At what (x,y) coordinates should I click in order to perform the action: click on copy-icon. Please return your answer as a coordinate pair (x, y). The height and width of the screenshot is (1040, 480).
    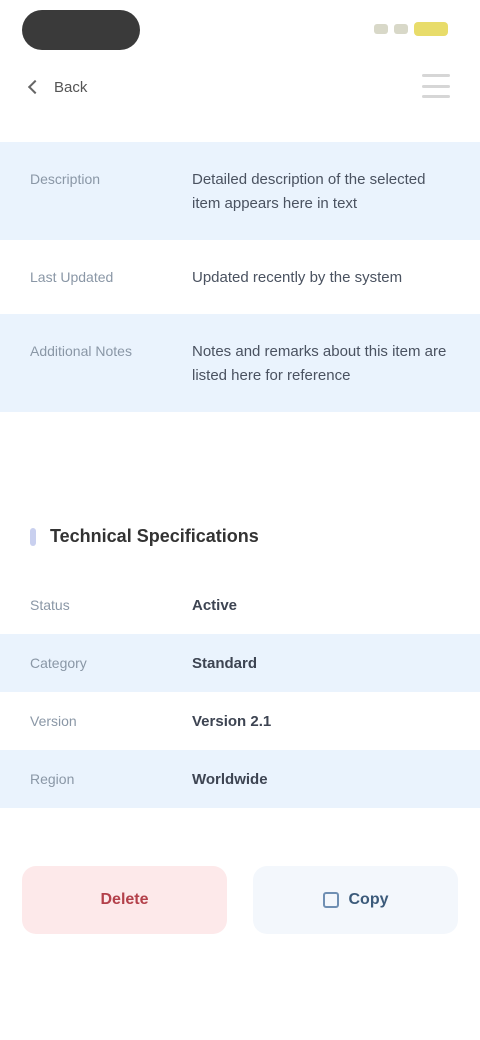
    Looking at the image, I should click on (330, 900).